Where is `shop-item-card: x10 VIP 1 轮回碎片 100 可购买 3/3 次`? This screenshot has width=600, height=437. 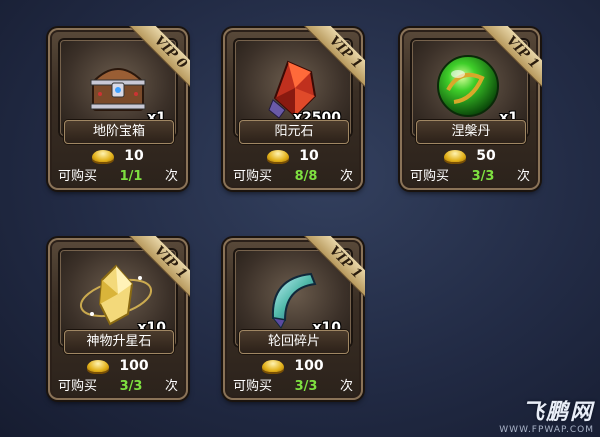 shop-item-card: x10 VIP 1 轮回碎片 100 可购买 3/3 次 is located at coordinates (294, 318).